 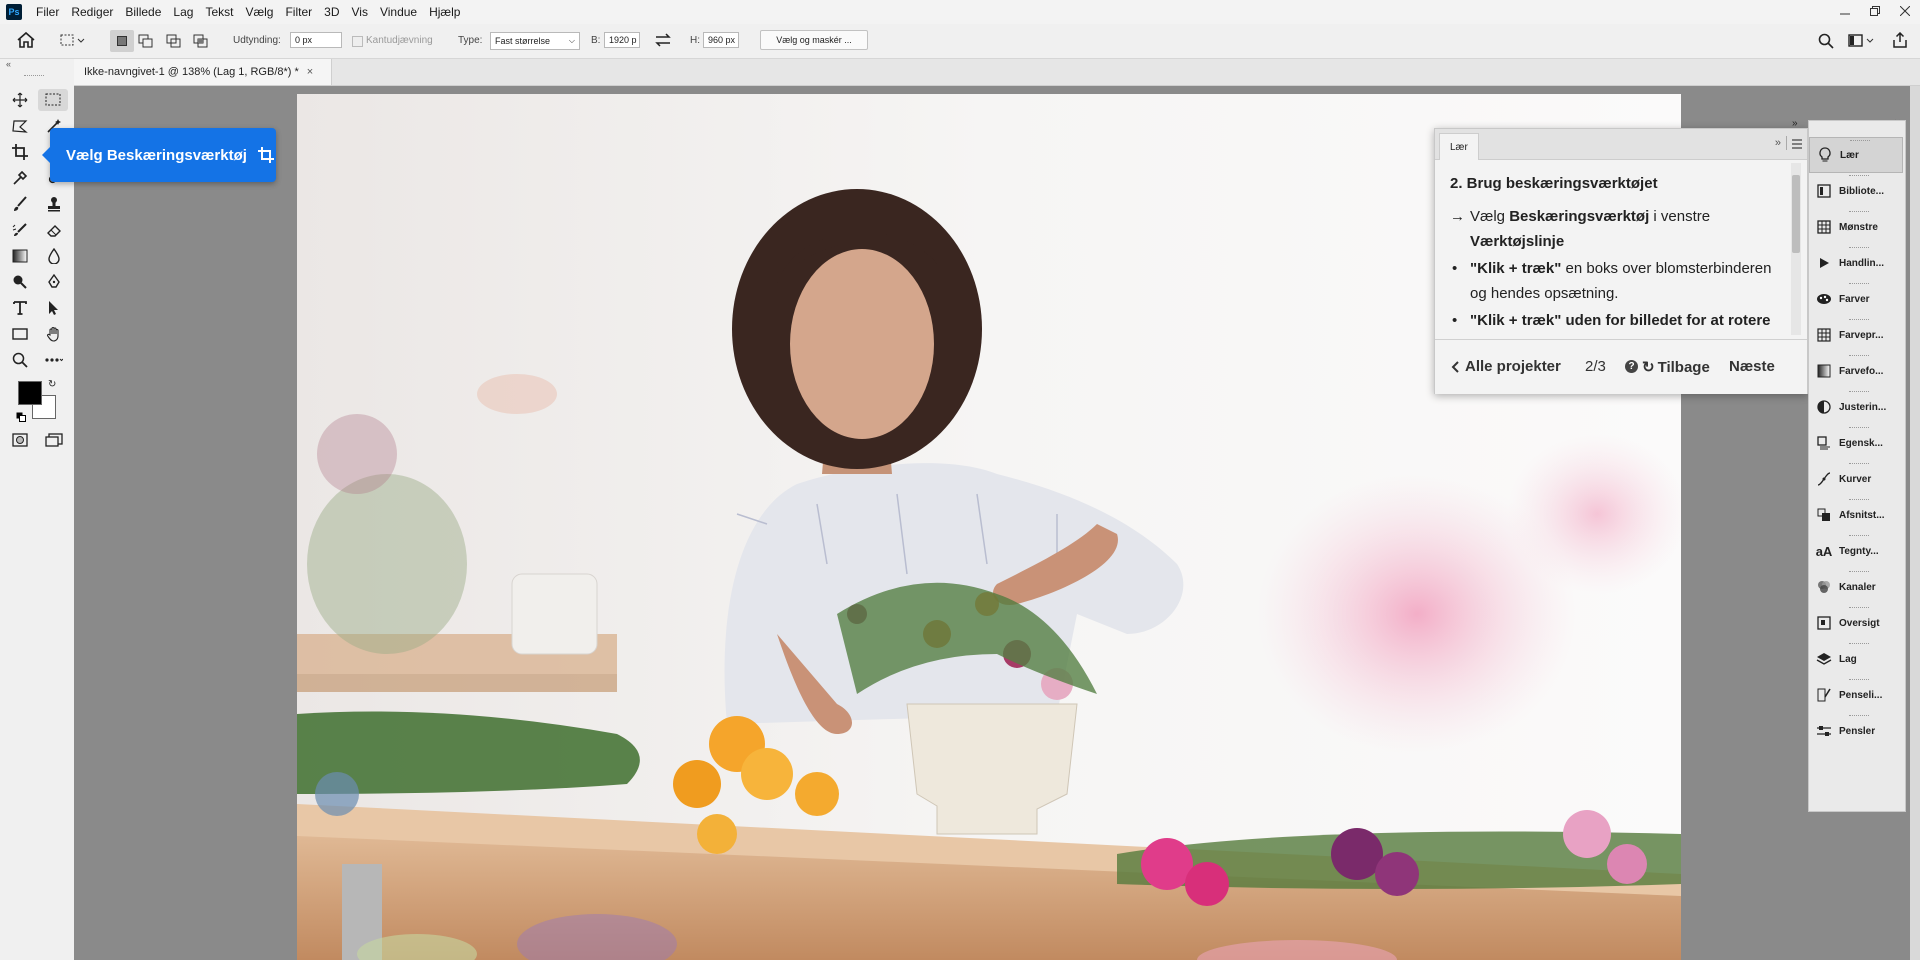 I want to click on move-tool-icon, so click(x=20, y=100).